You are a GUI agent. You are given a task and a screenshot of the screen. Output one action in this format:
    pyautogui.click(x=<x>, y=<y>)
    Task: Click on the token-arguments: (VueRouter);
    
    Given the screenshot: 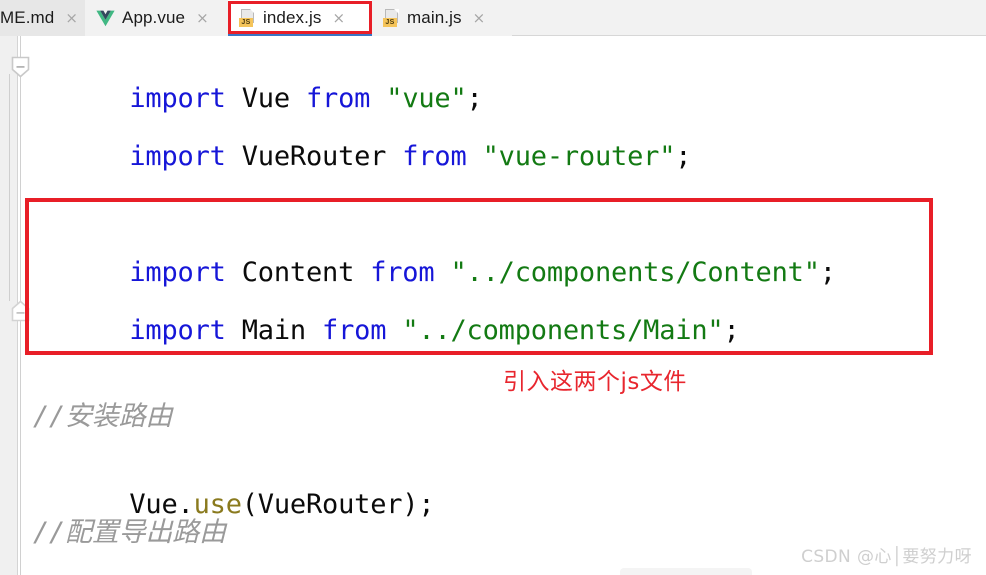 What is the action you would take?
    pyautogui.click(x=338, y=504)
    